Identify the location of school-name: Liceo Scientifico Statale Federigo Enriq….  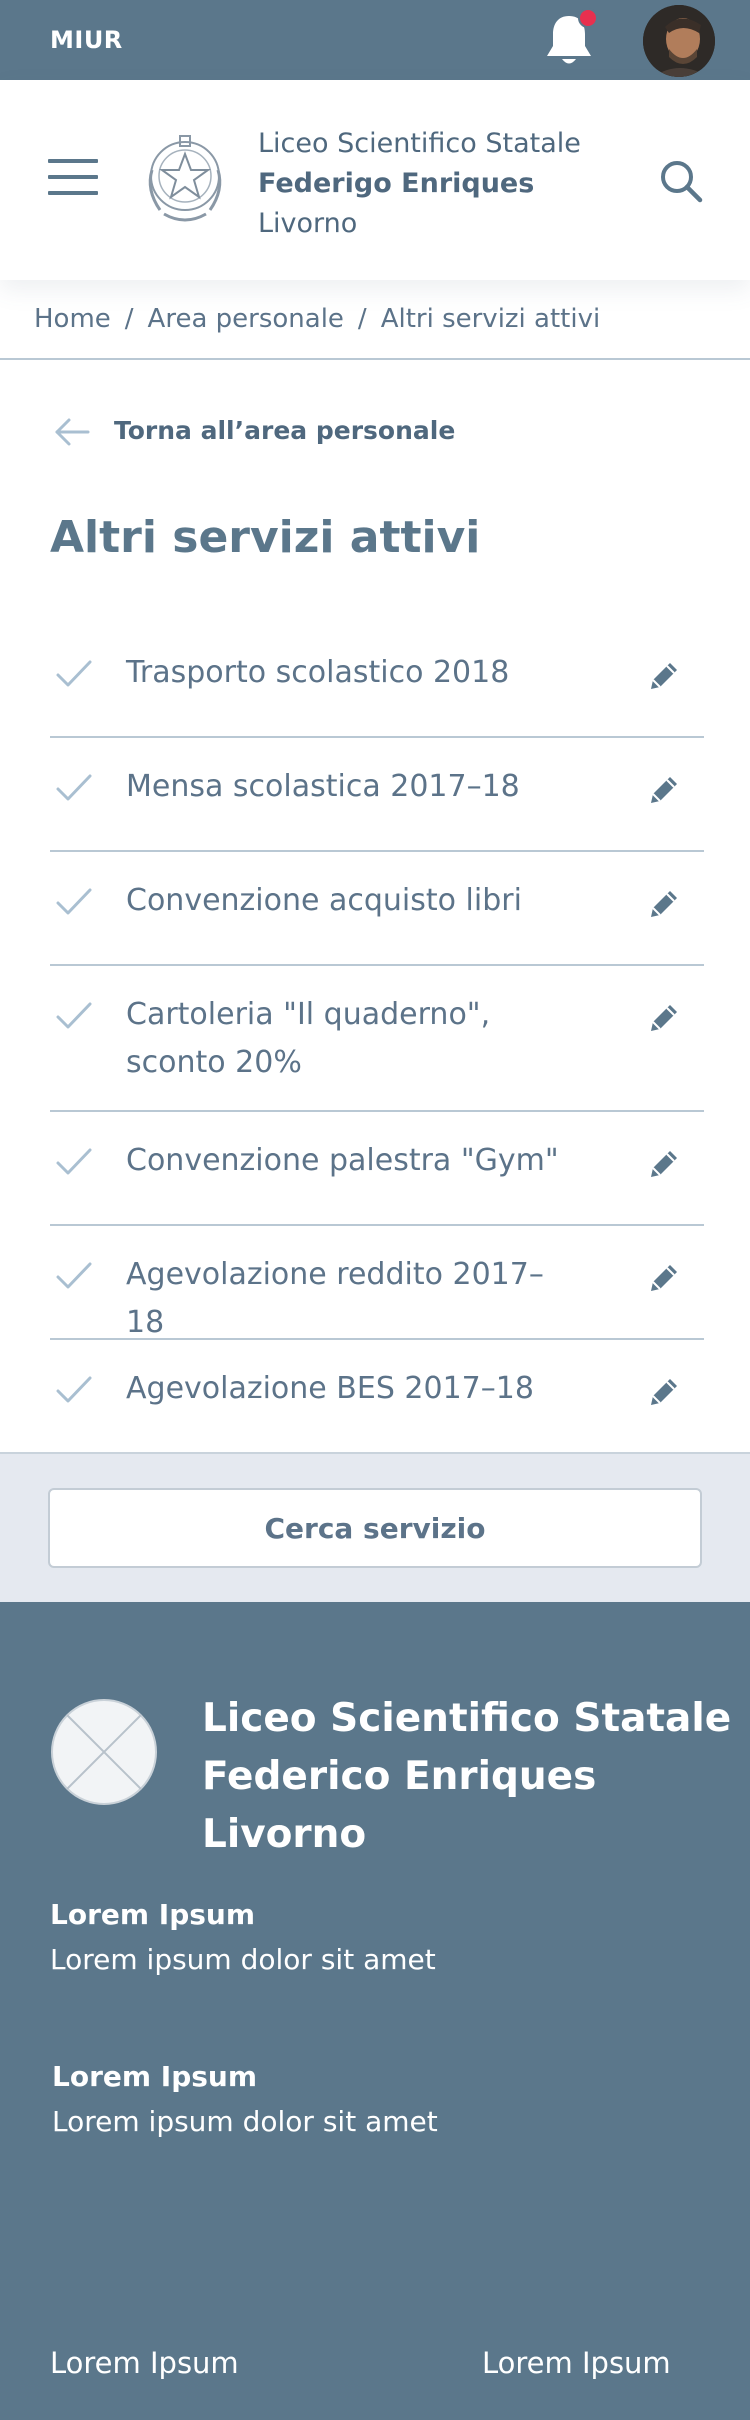
(419, 184).